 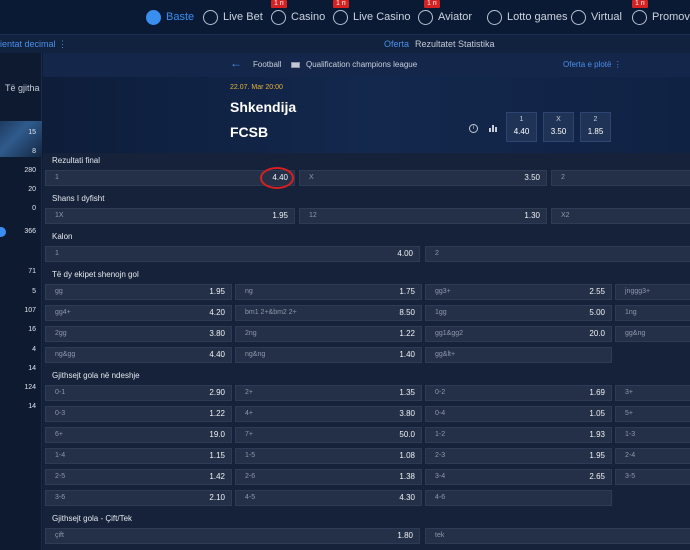 I want to click on odd-button: gg&ng, so click(x=652, y=334).